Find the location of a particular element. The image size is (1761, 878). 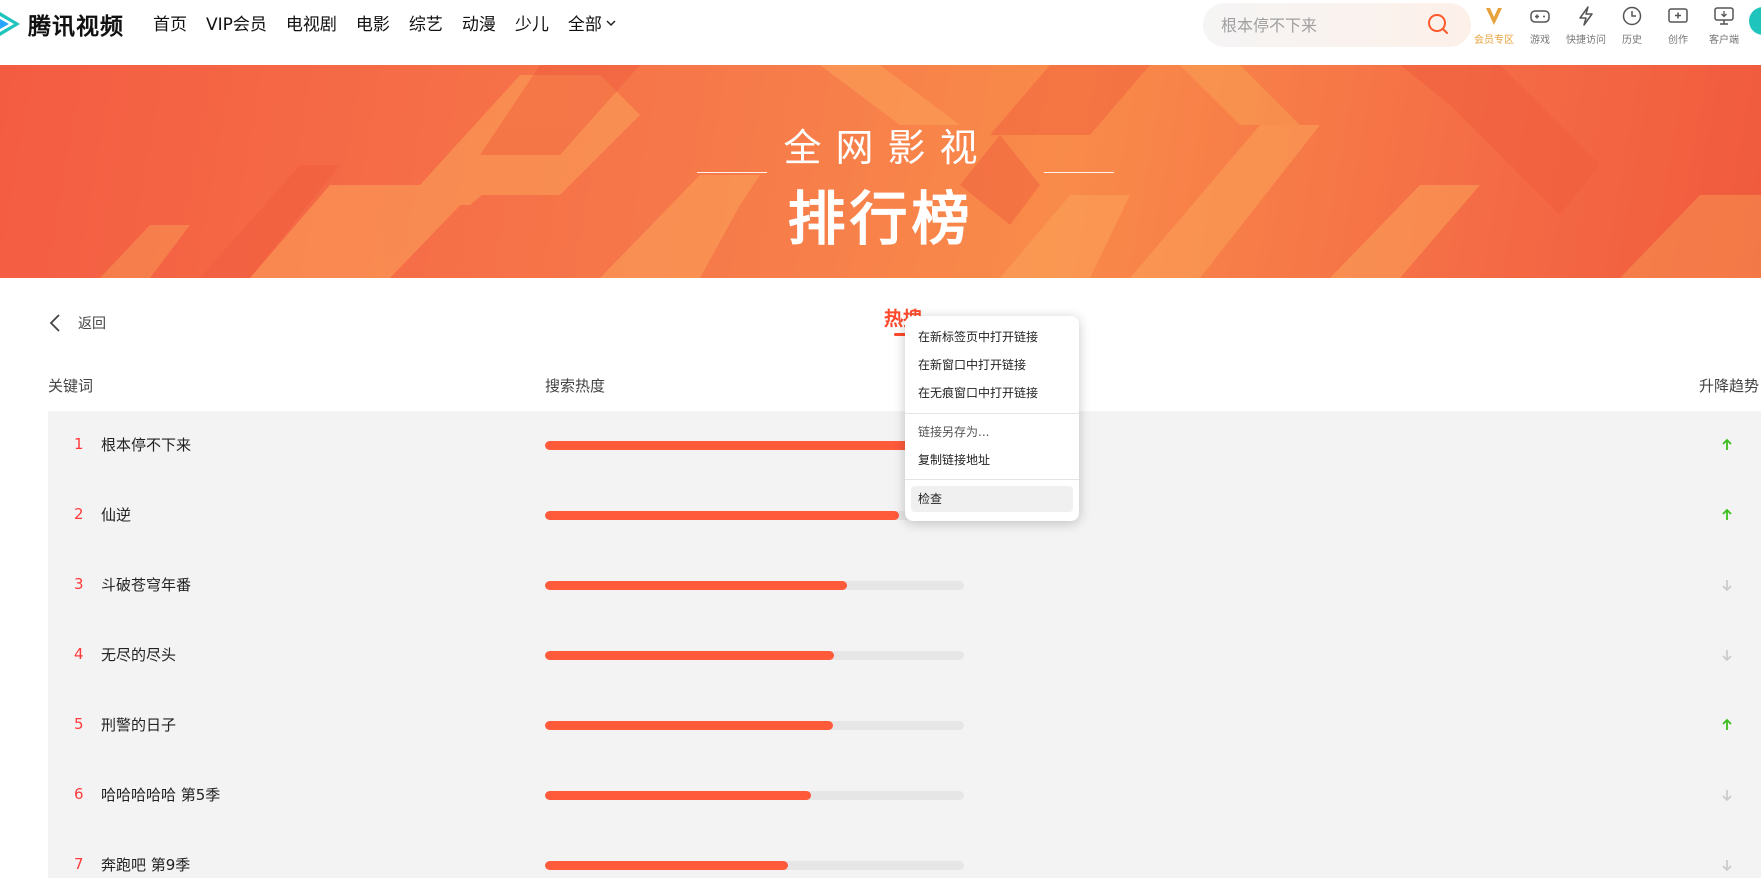

menu-open-new-window: 在新窗口中打开链接 is located at coordinates (992, 365).